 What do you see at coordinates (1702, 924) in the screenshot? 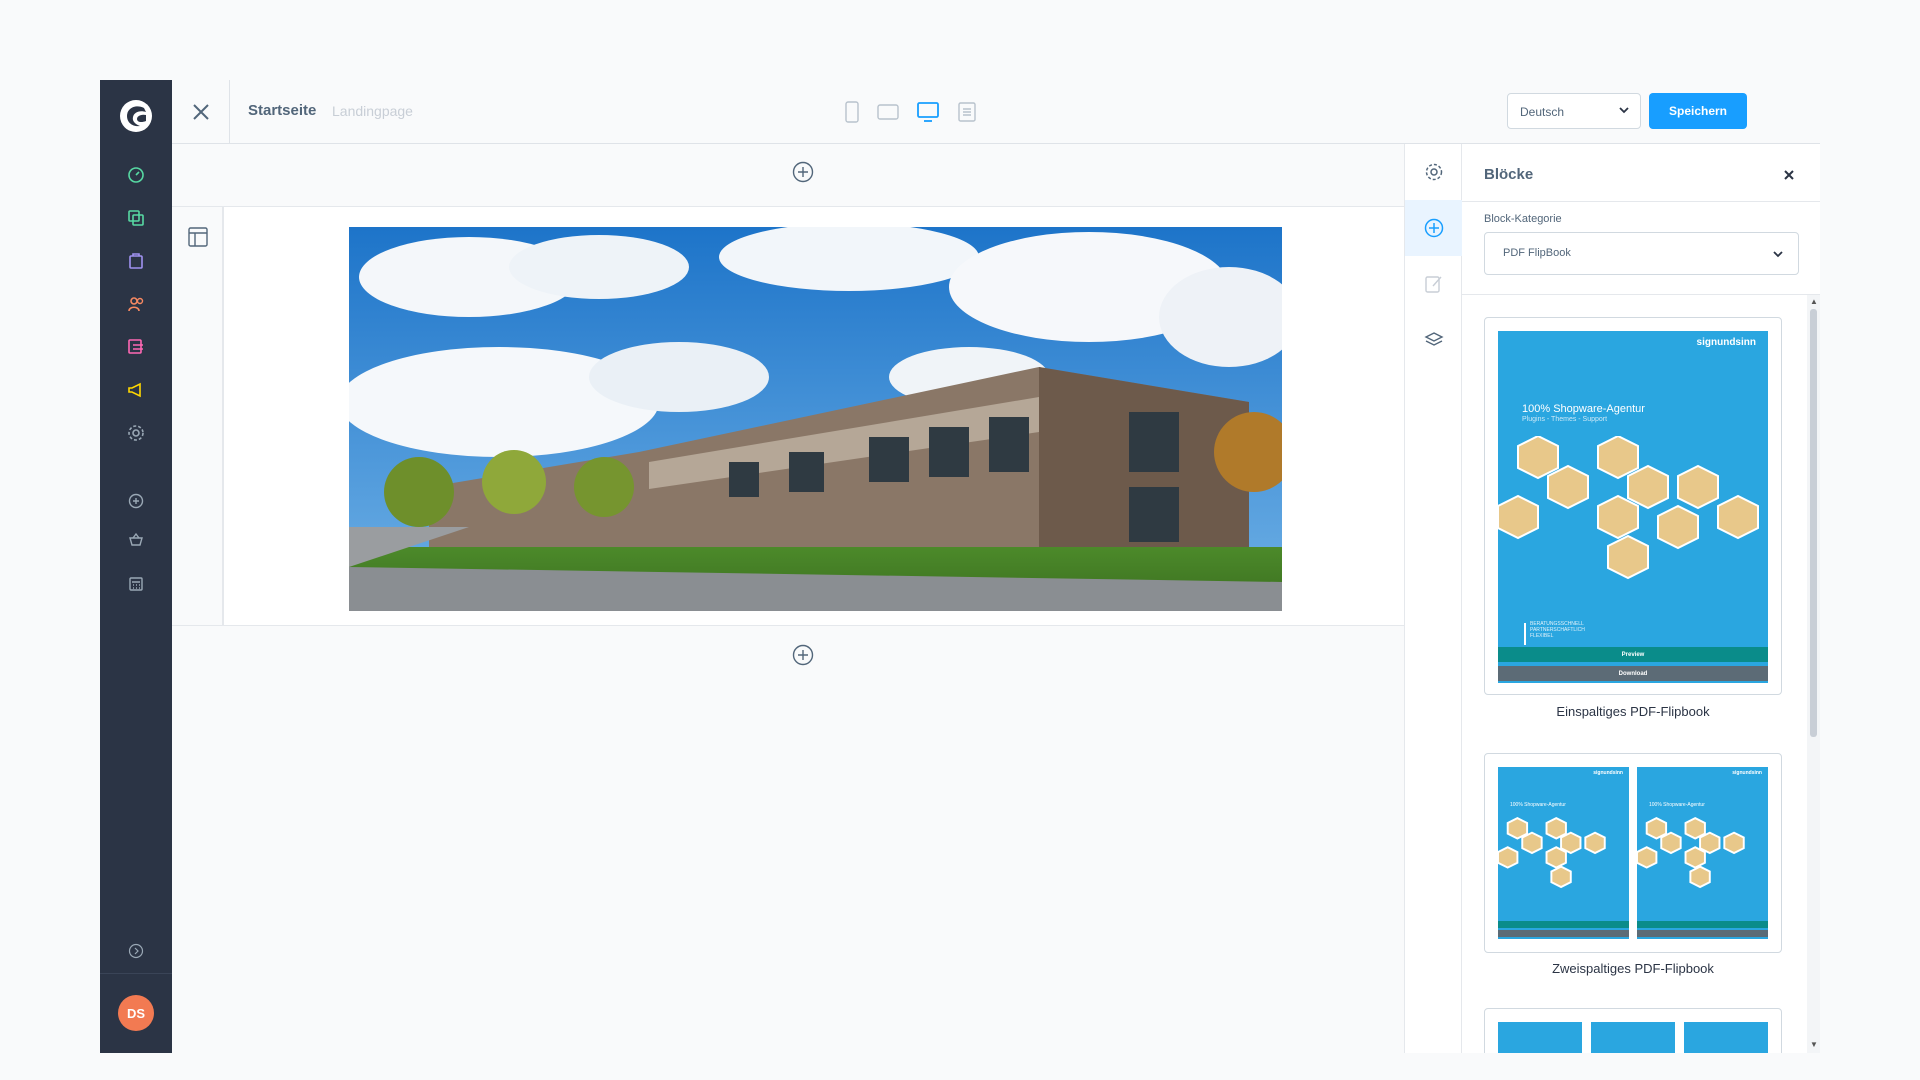
I see `preview-button-right` at bounding box center [1702, 924].